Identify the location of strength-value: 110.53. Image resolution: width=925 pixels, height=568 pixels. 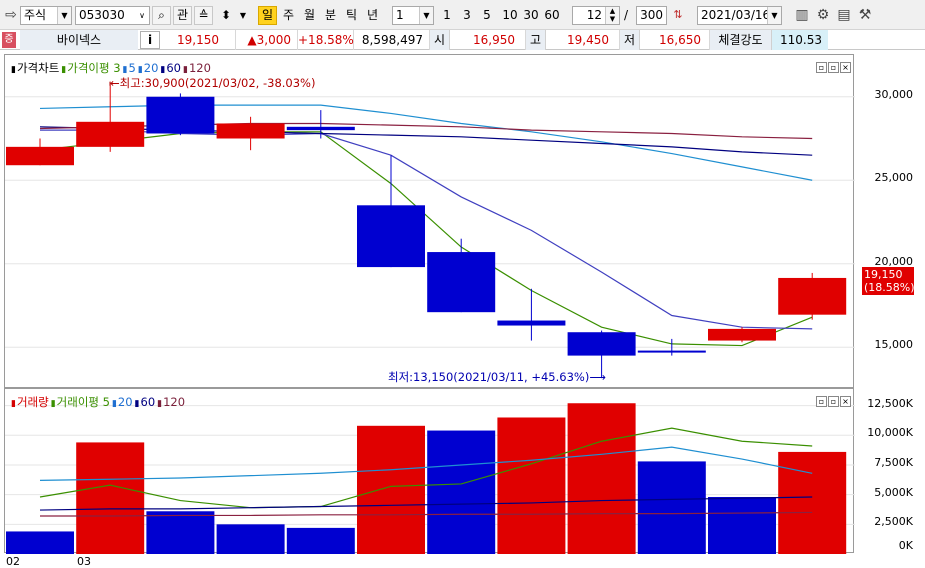
(800, 40).